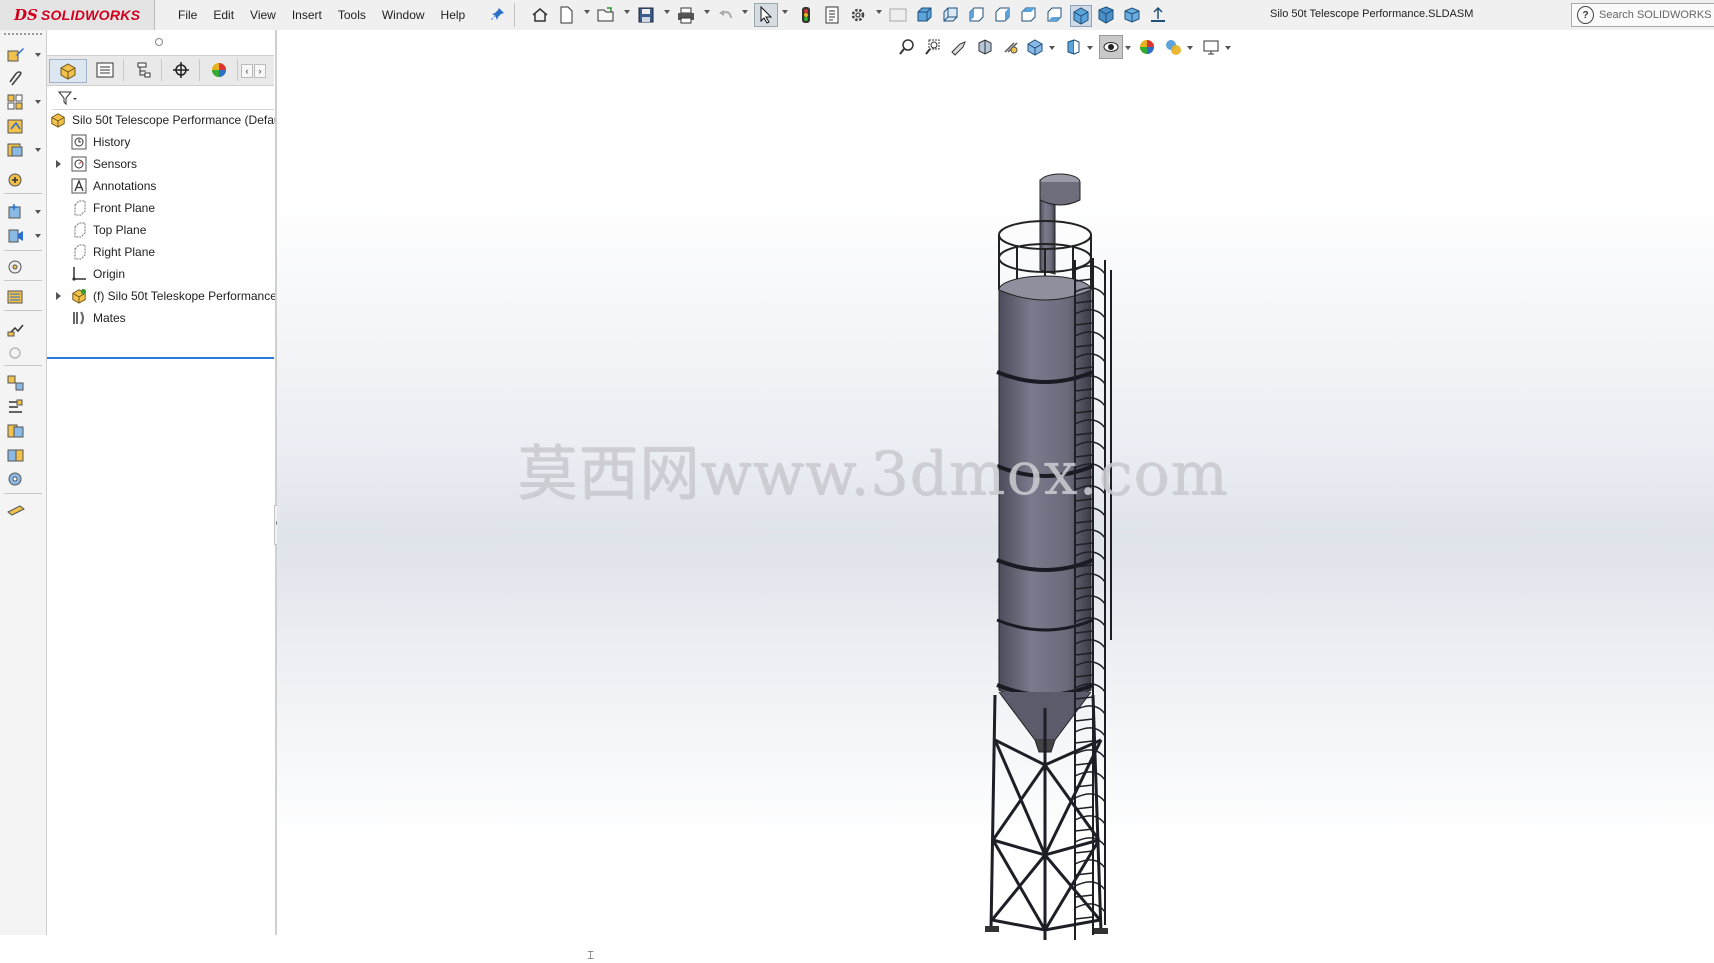 Image resolution: width=1714 pixels, height=963 pixels. Describe the element at coordinates (260, 71) in the screenshot. I see `tab-scroll-right-icon: ›` at that location.